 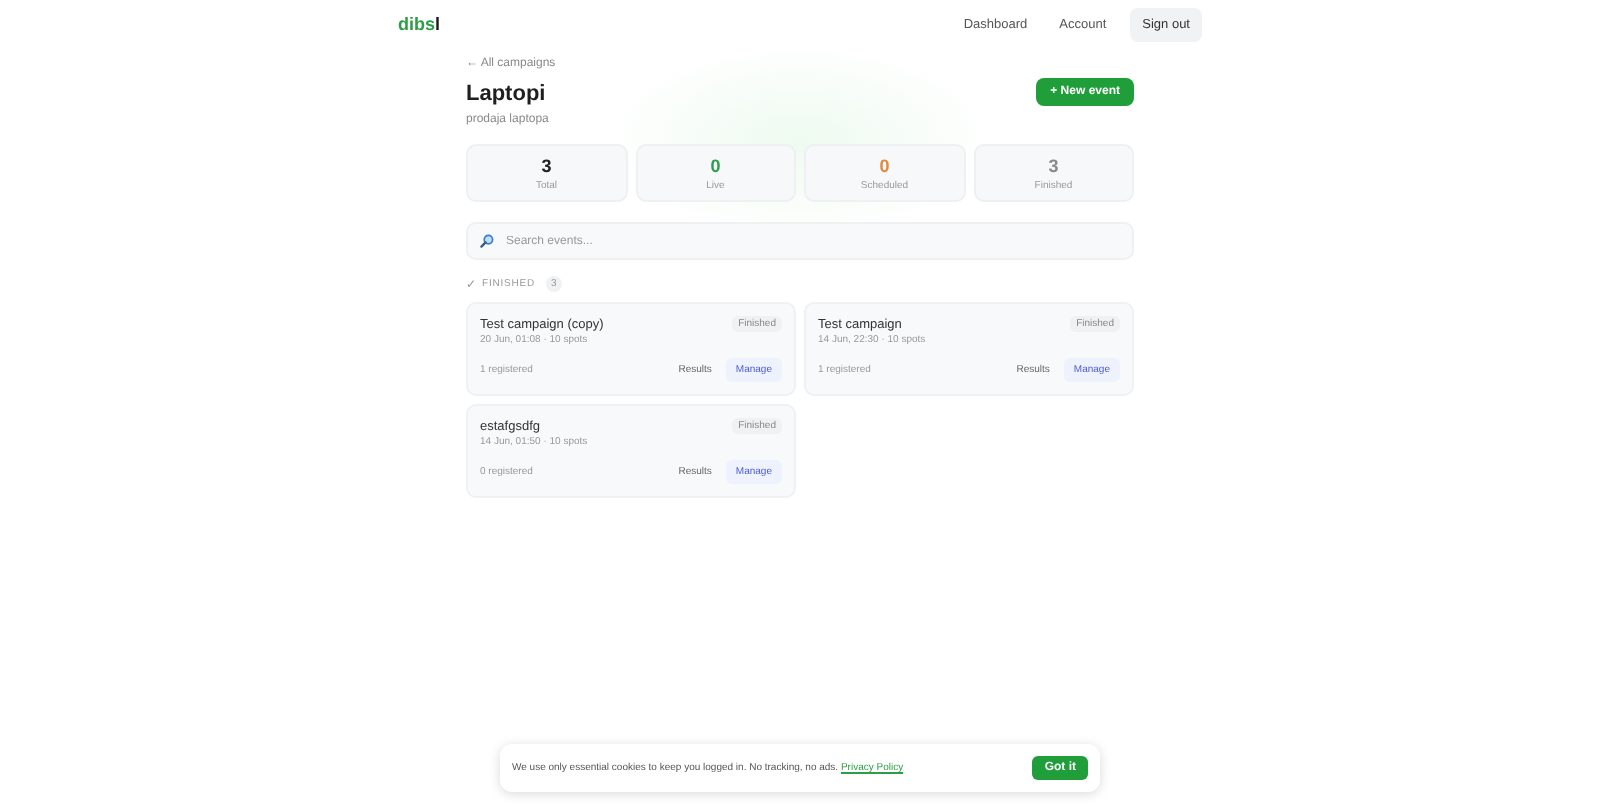 I want to click on campaign-title: Laptopi, so click(x=507, y=94).